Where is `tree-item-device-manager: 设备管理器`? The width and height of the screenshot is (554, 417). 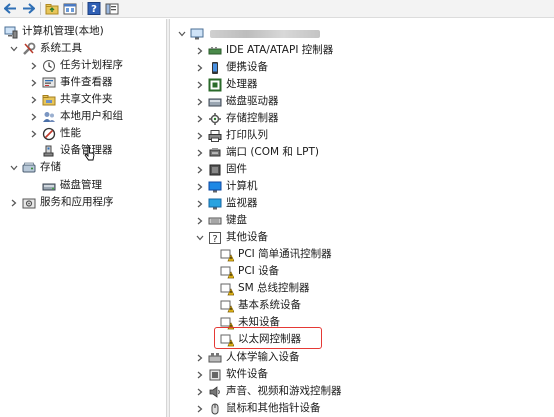 tree-item-device-manager: 设备管理器 is located at coordinates (76, 150).